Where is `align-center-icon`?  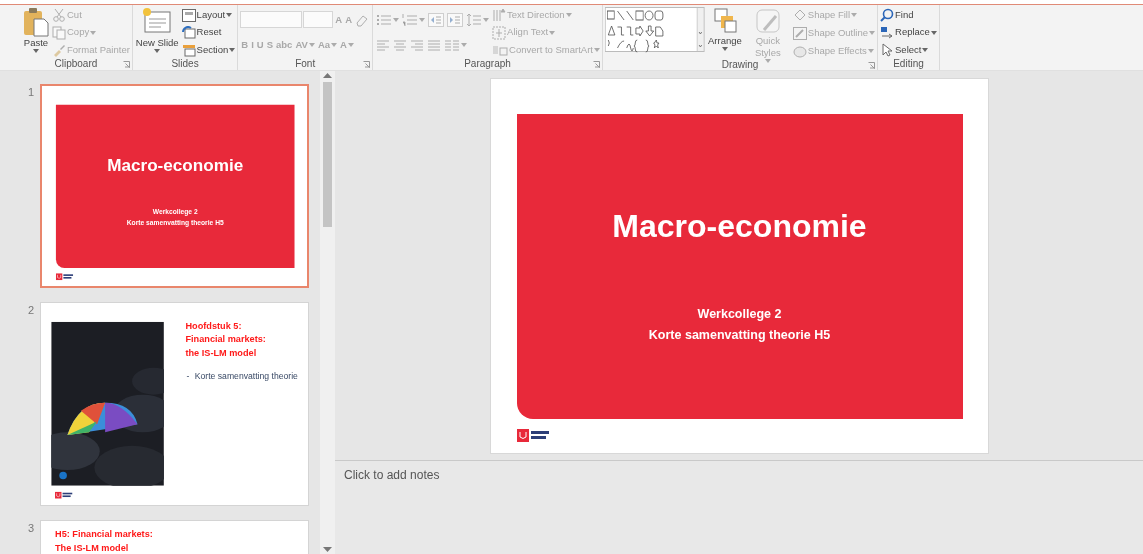
align-center-icon is located at coordinates (400, 45).